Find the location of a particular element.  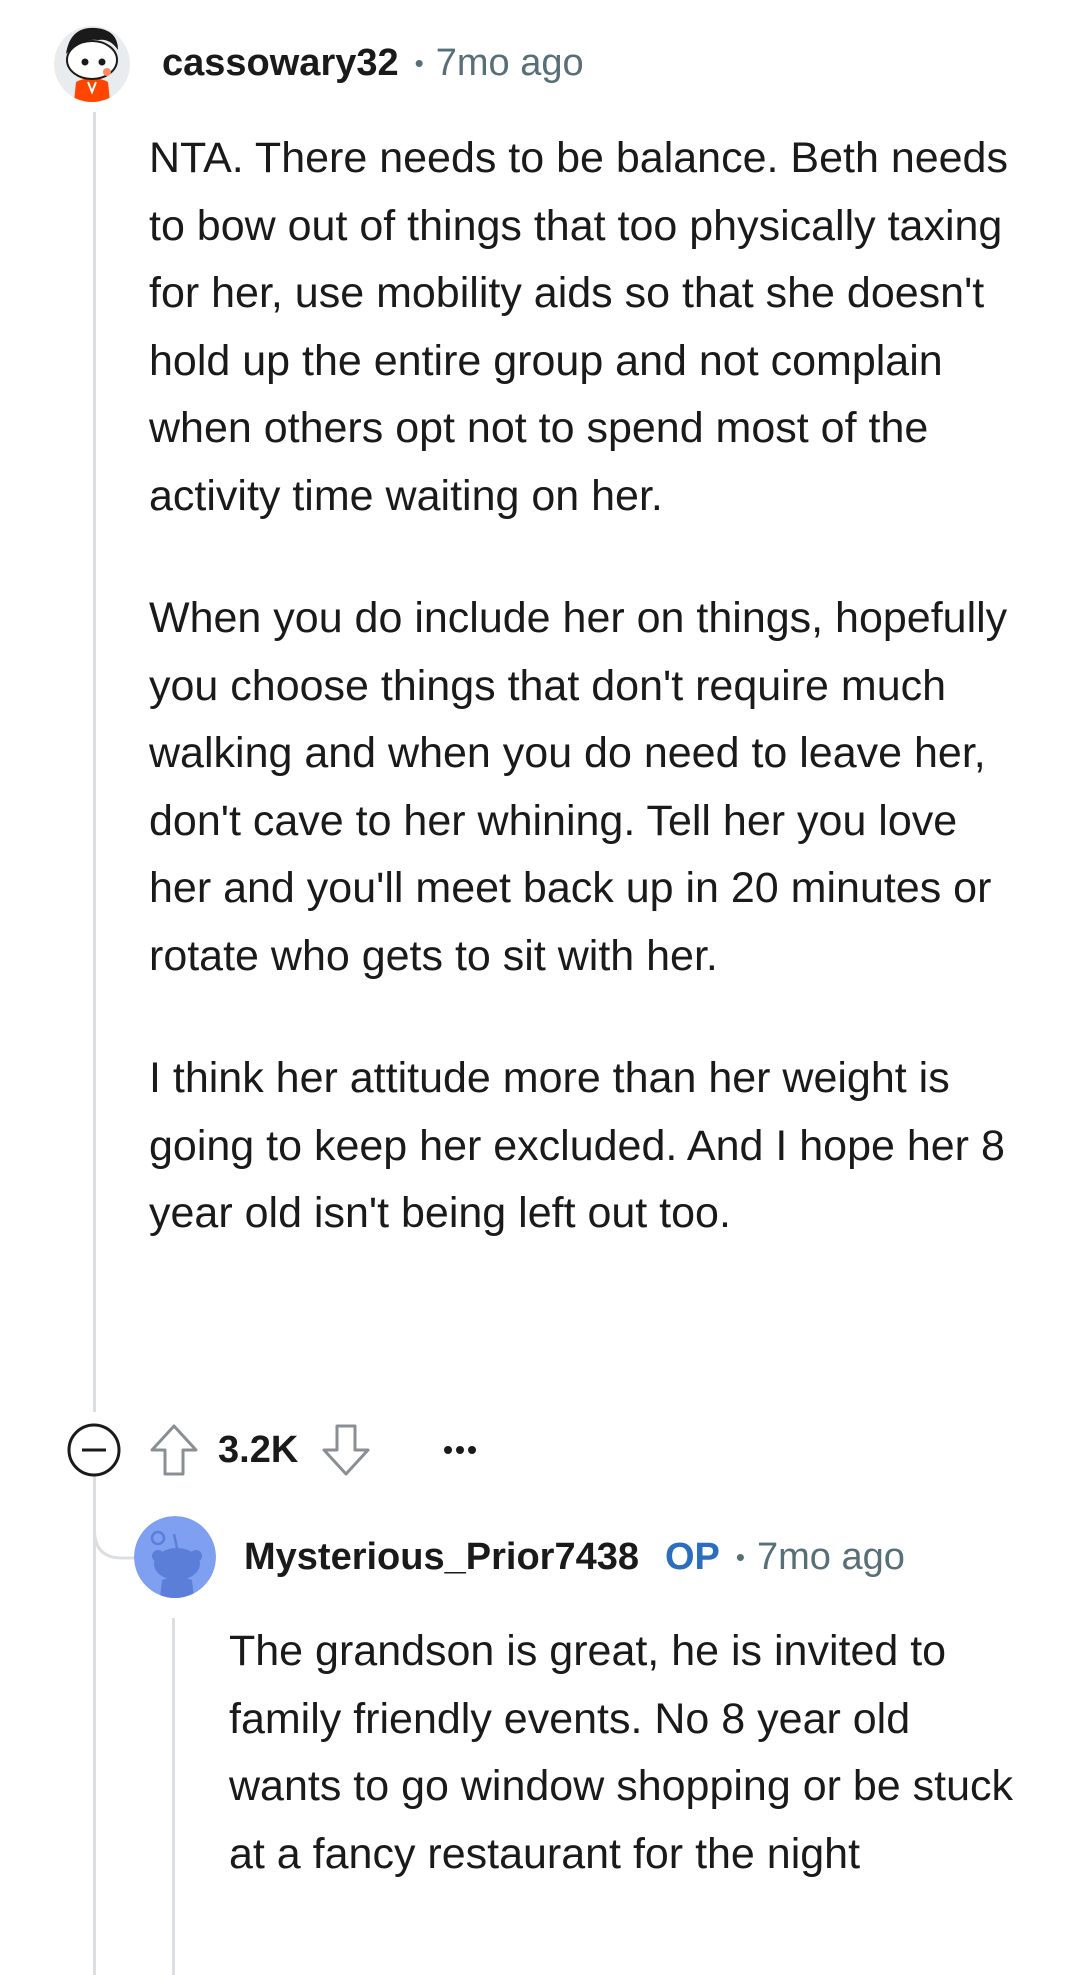

reply-meta: Mysterious_Prior7438 OP • 7mo ago is located at coordinates (574, 1557).